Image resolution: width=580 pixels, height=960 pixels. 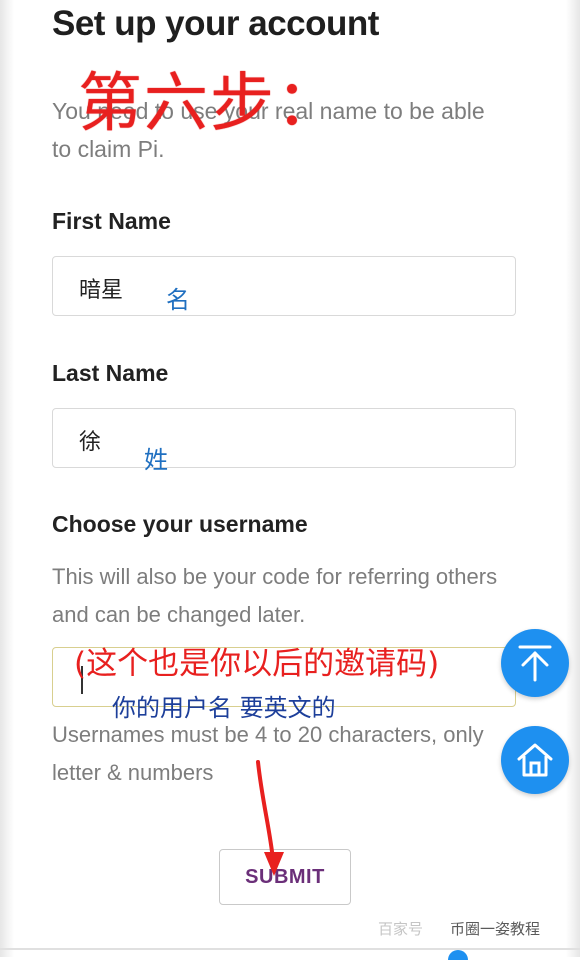 I want to click on watermark-right: 币圈一姿教程, so click(x=495, y=929).